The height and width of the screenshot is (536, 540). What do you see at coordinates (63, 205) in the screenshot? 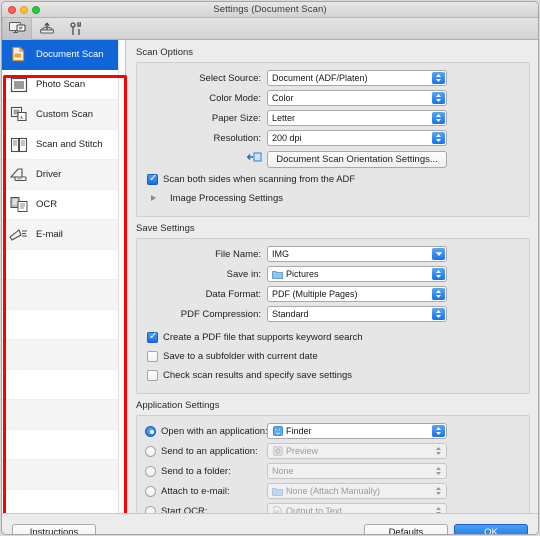
I see `sidebar-item-ocr: OCR` at bounding box center [63, 205].